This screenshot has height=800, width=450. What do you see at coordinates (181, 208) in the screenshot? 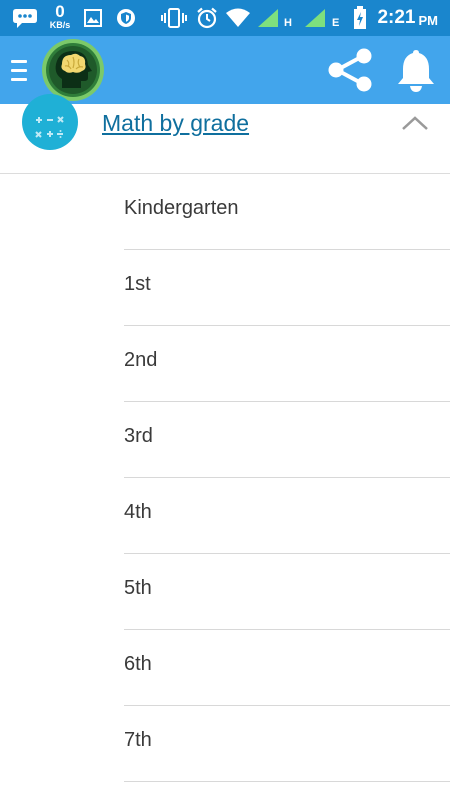
I see `grade-label: Kindergarten` at bounding box center [181, 208].